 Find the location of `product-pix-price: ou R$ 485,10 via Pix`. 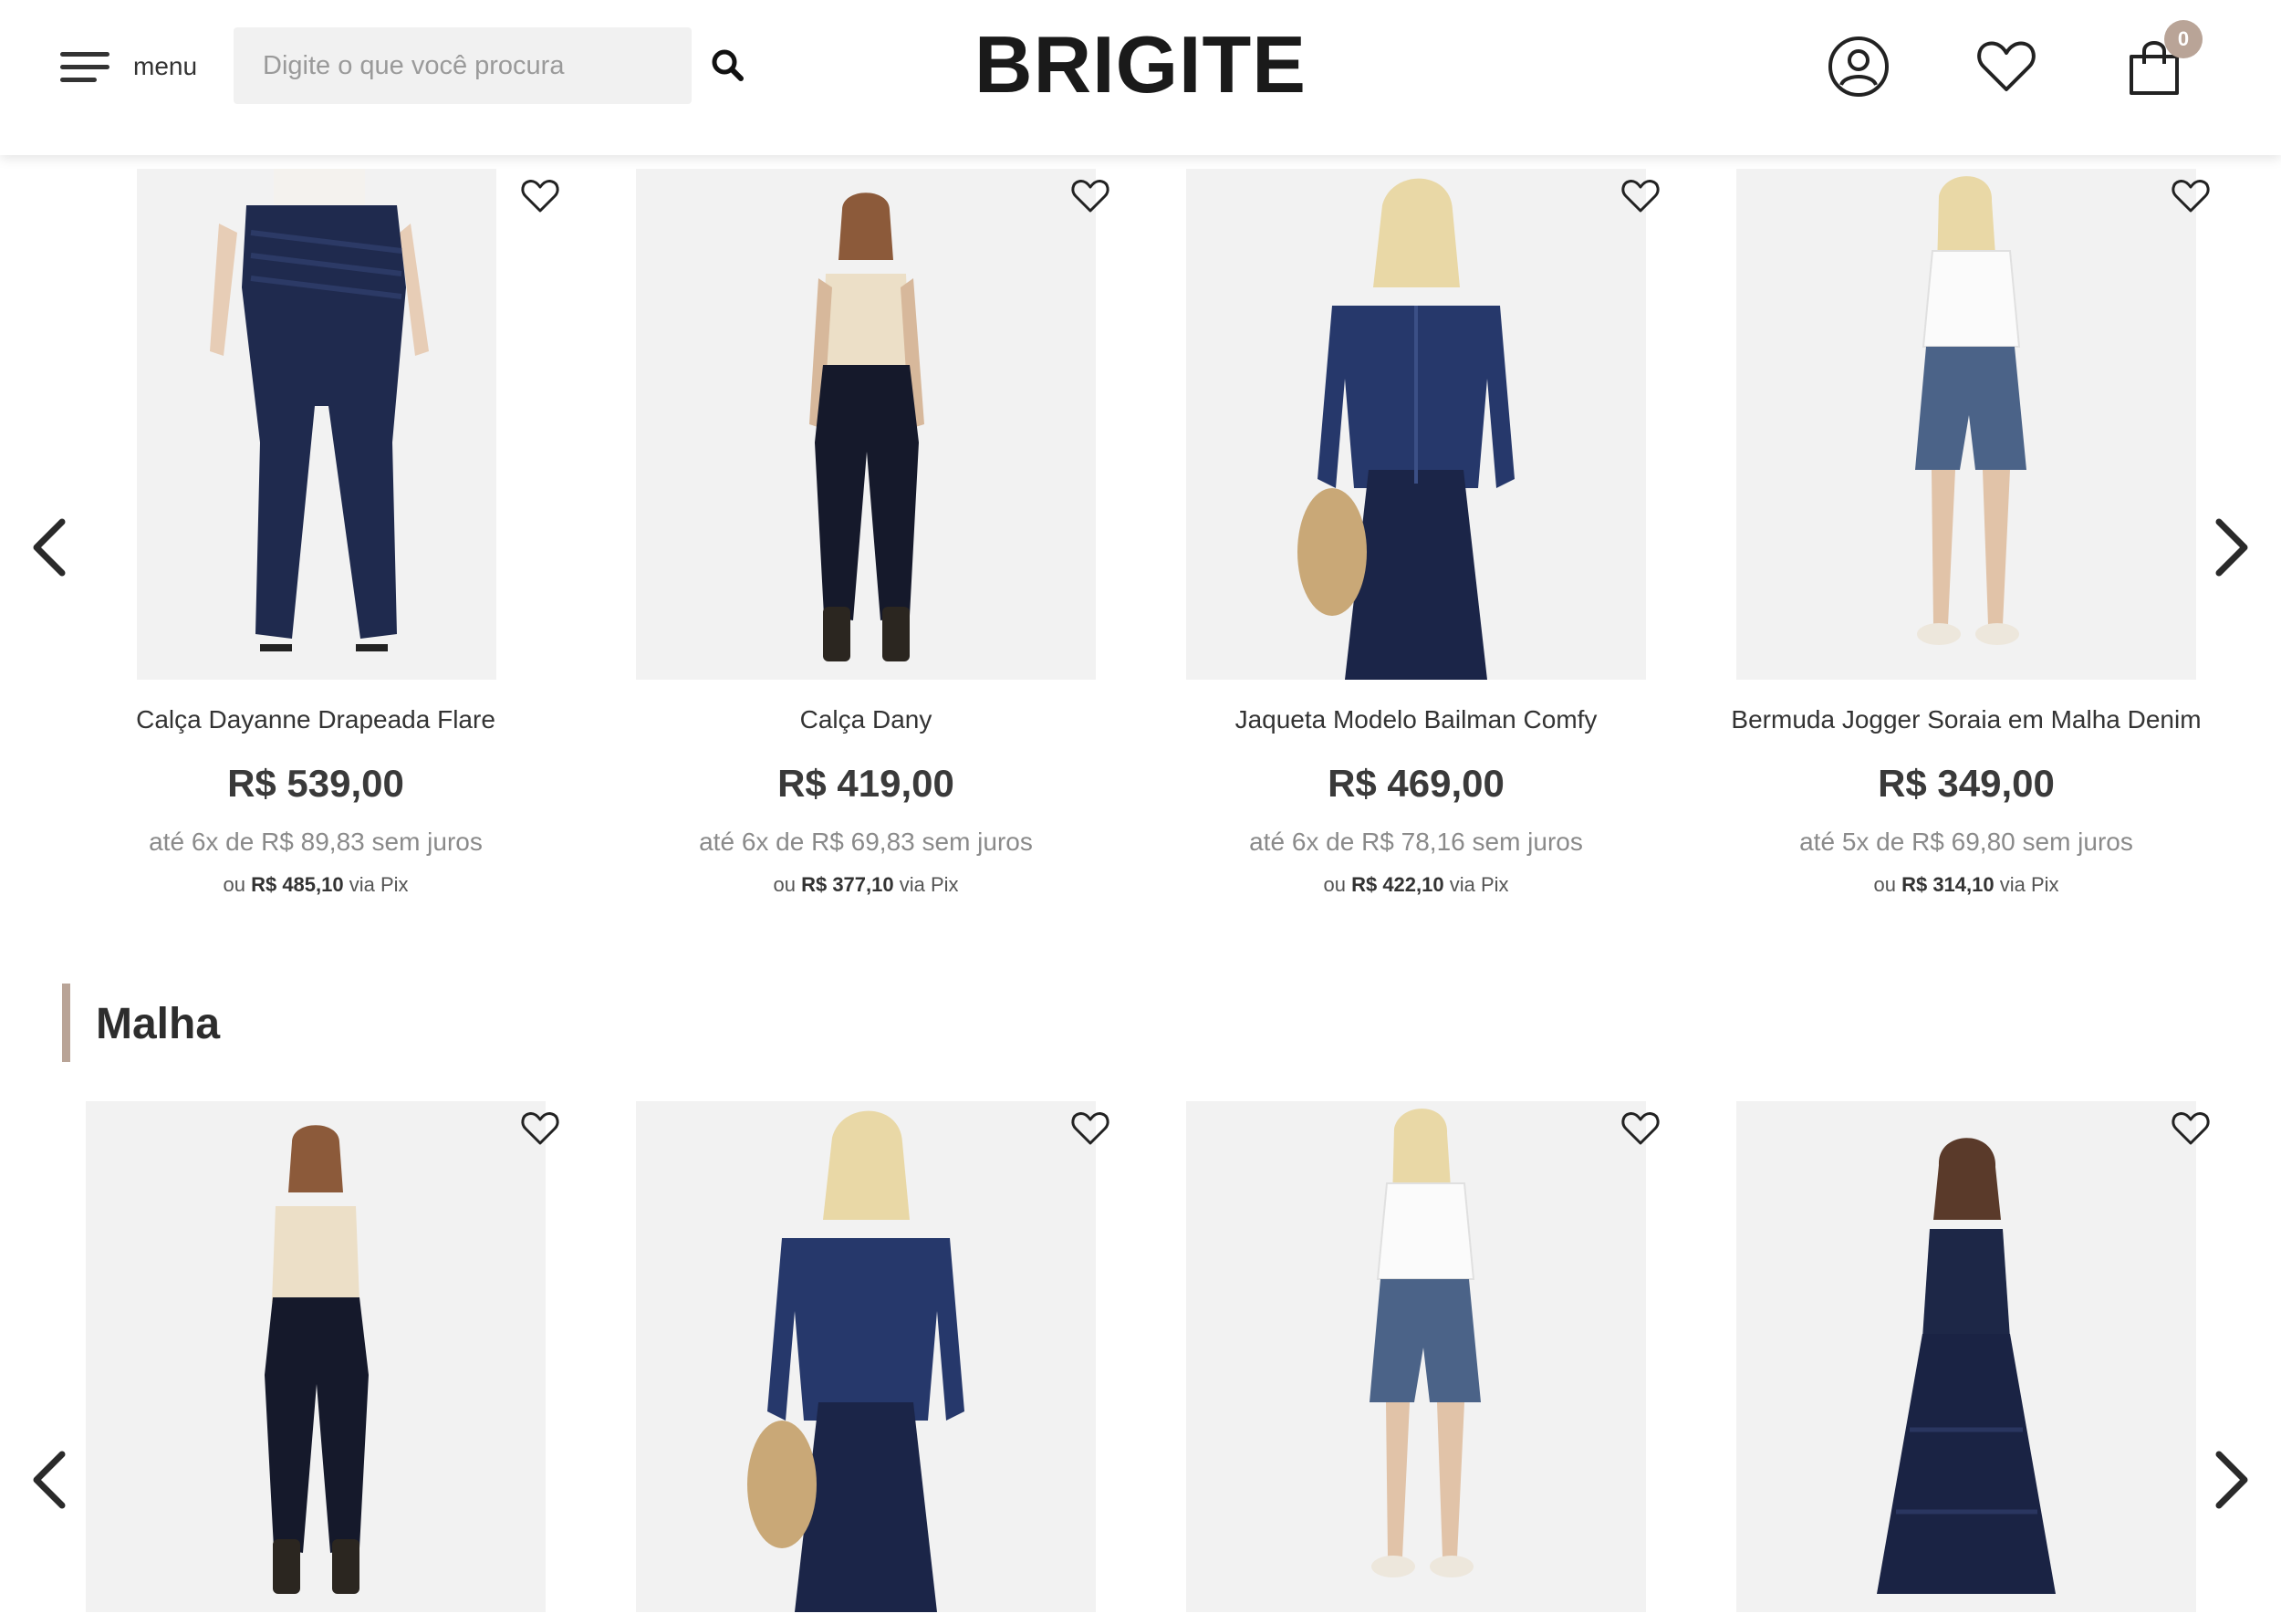

product-pix-price: ou R$ 485,10 via Pix is located at coordinates (315, 885).